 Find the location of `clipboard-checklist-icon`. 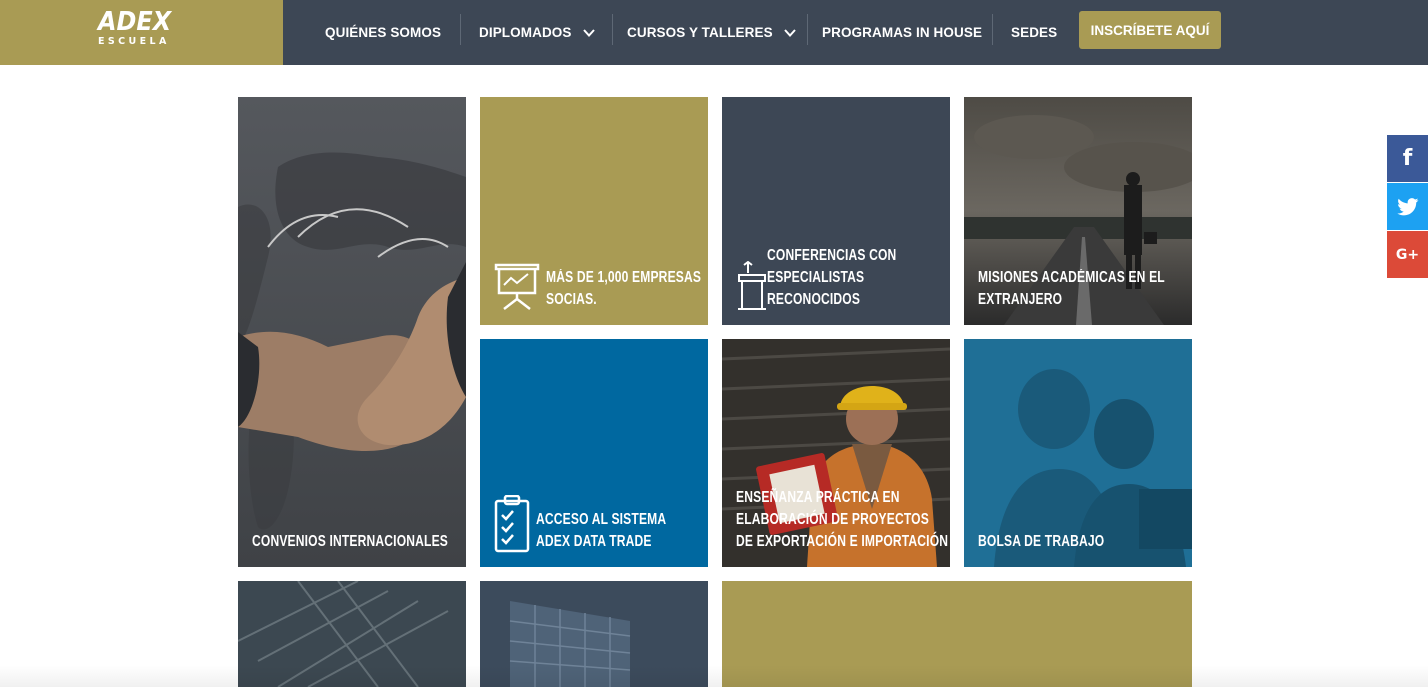

clipboard-checklist-icon is located at coordinates (512, 524).